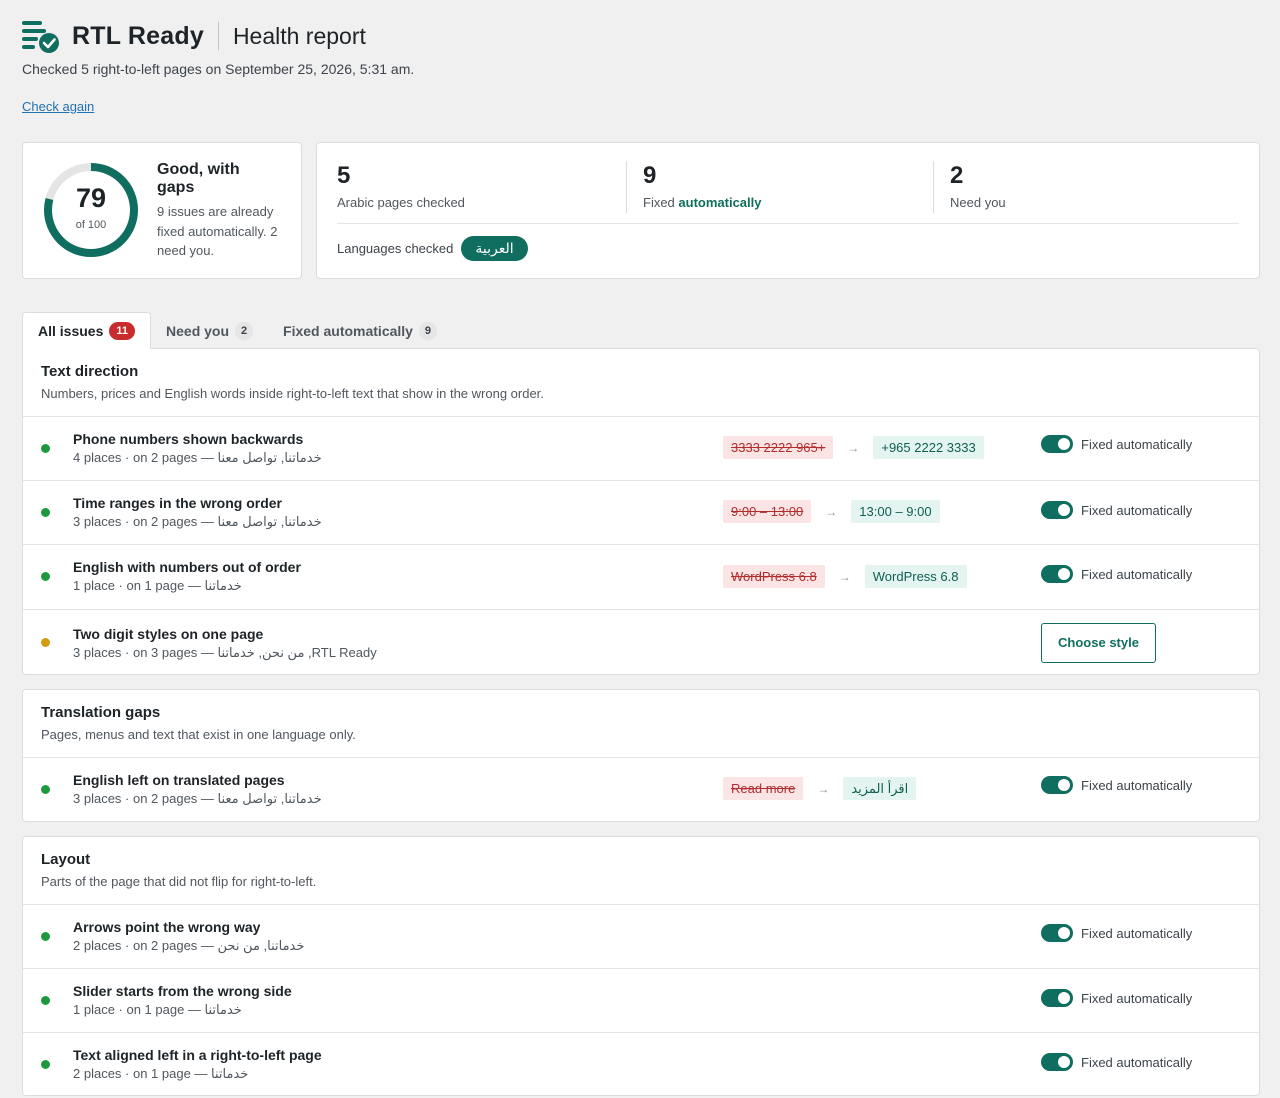 The height and width of the screenshot is (1098, 1280). Describe the element at coordinates (915, 576) in the screenshot. I see `after-value: WordPress 6.8` at that location.